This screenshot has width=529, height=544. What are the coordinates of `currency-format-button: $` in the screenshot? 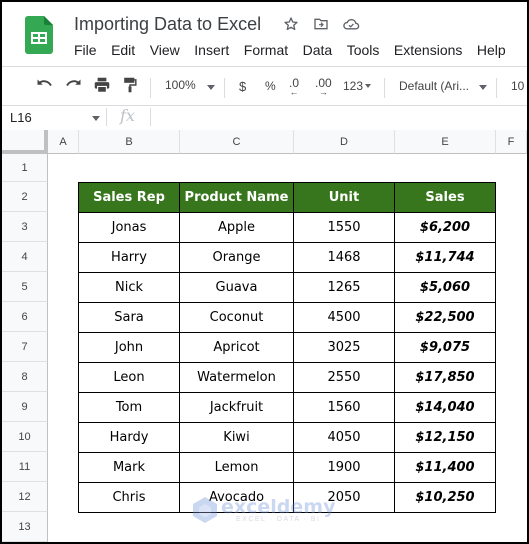 It's located at (242, 86).